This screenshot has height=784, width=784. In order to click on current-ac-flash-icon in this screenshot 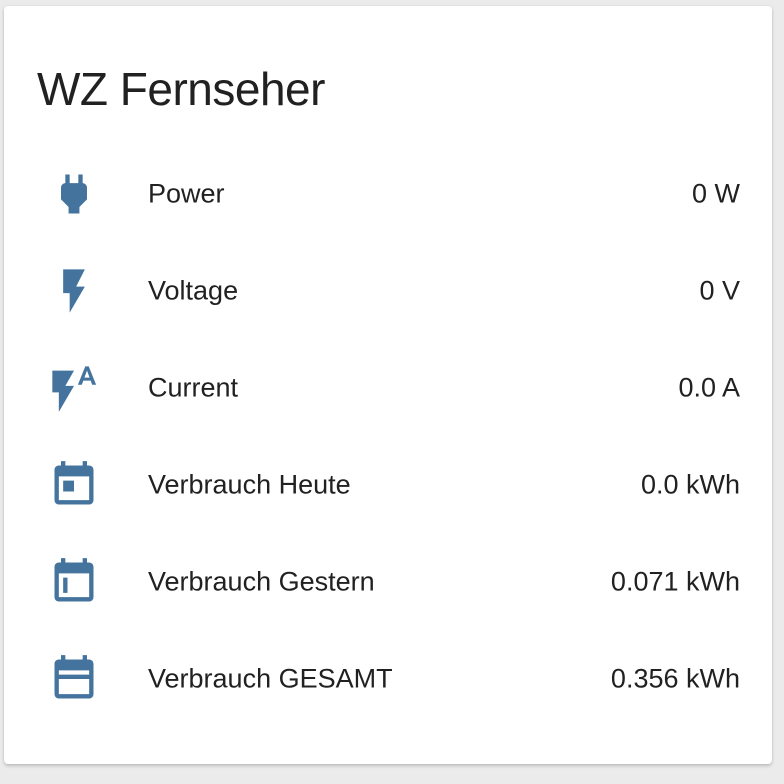, I will do `click(74, 388)`.